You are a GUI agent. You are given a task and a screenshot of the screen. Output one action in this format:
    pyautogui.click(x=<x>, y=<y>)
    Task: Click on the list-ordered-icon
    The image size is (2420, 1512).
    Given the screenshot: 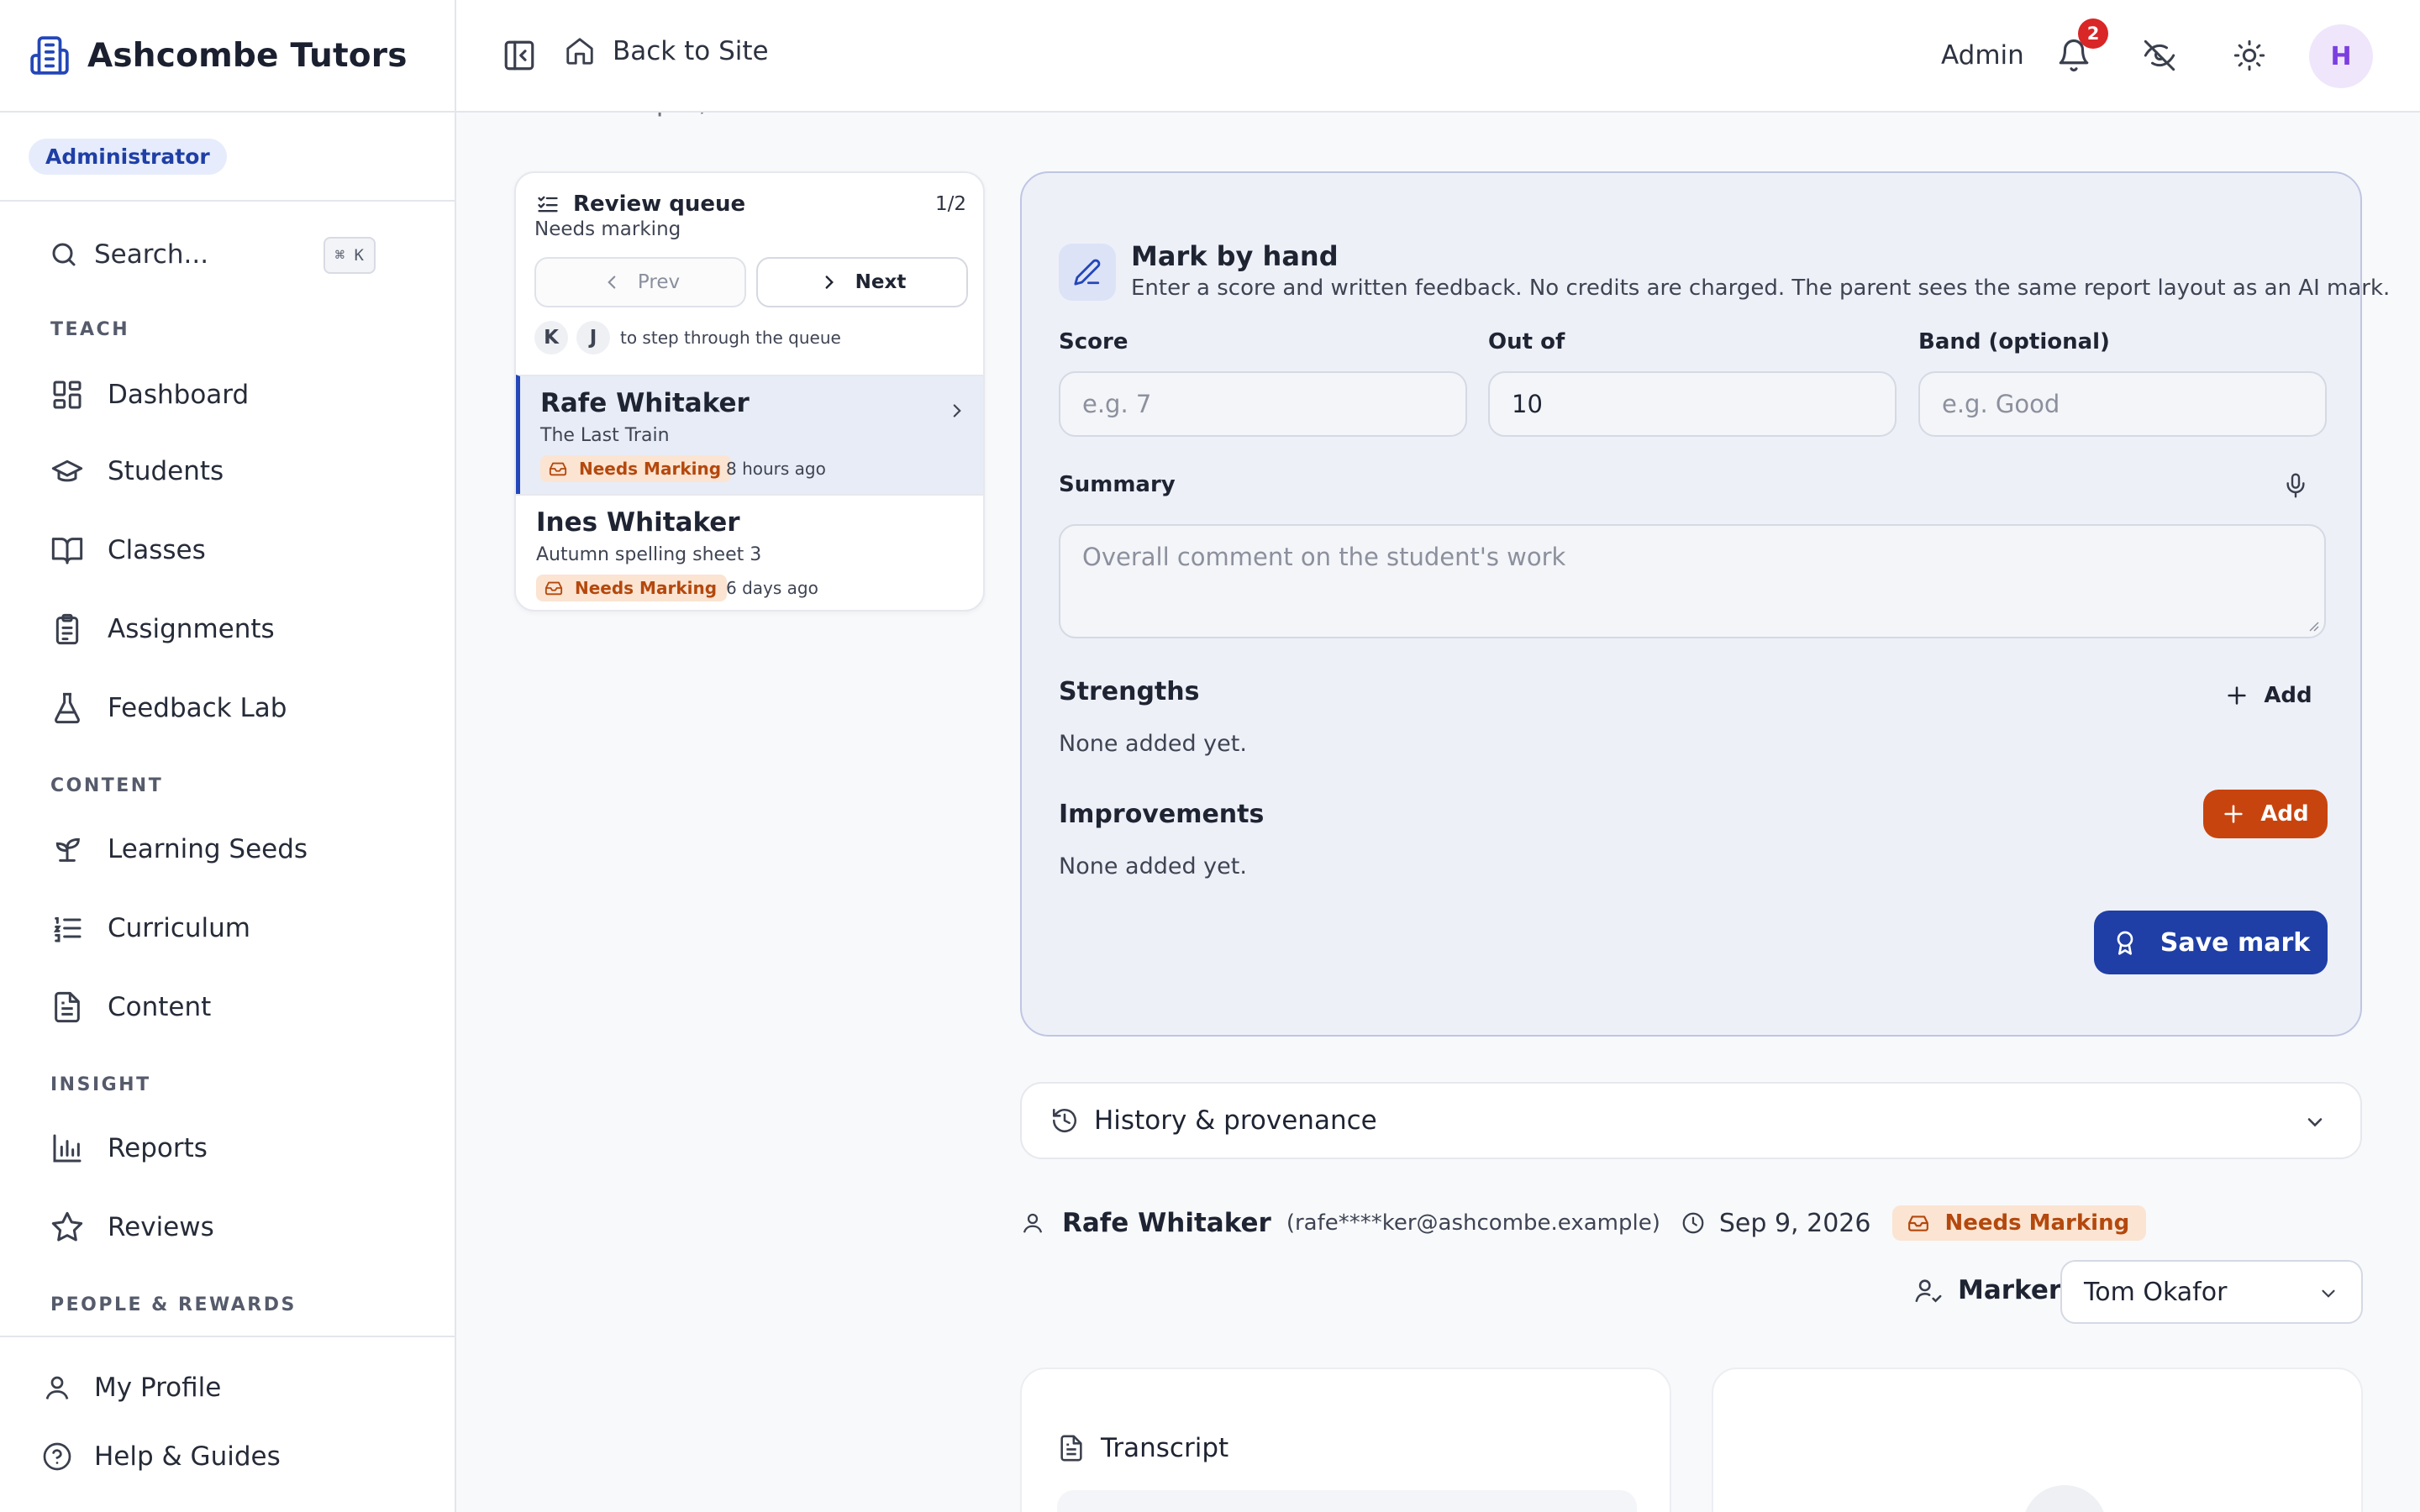 What is the action you would take?
    pyautogui.click(x=67, y=929)
    